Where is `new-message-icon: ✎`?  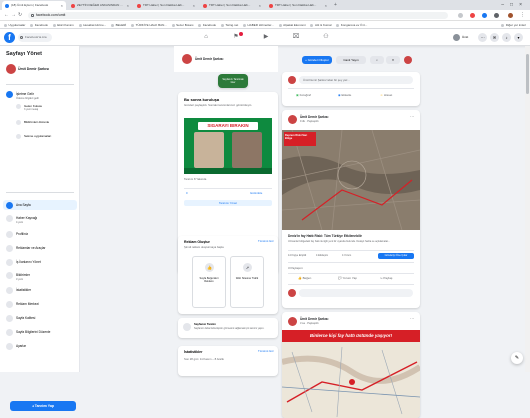 new-message-icon: ✎ is located at coordinates (517, 358).